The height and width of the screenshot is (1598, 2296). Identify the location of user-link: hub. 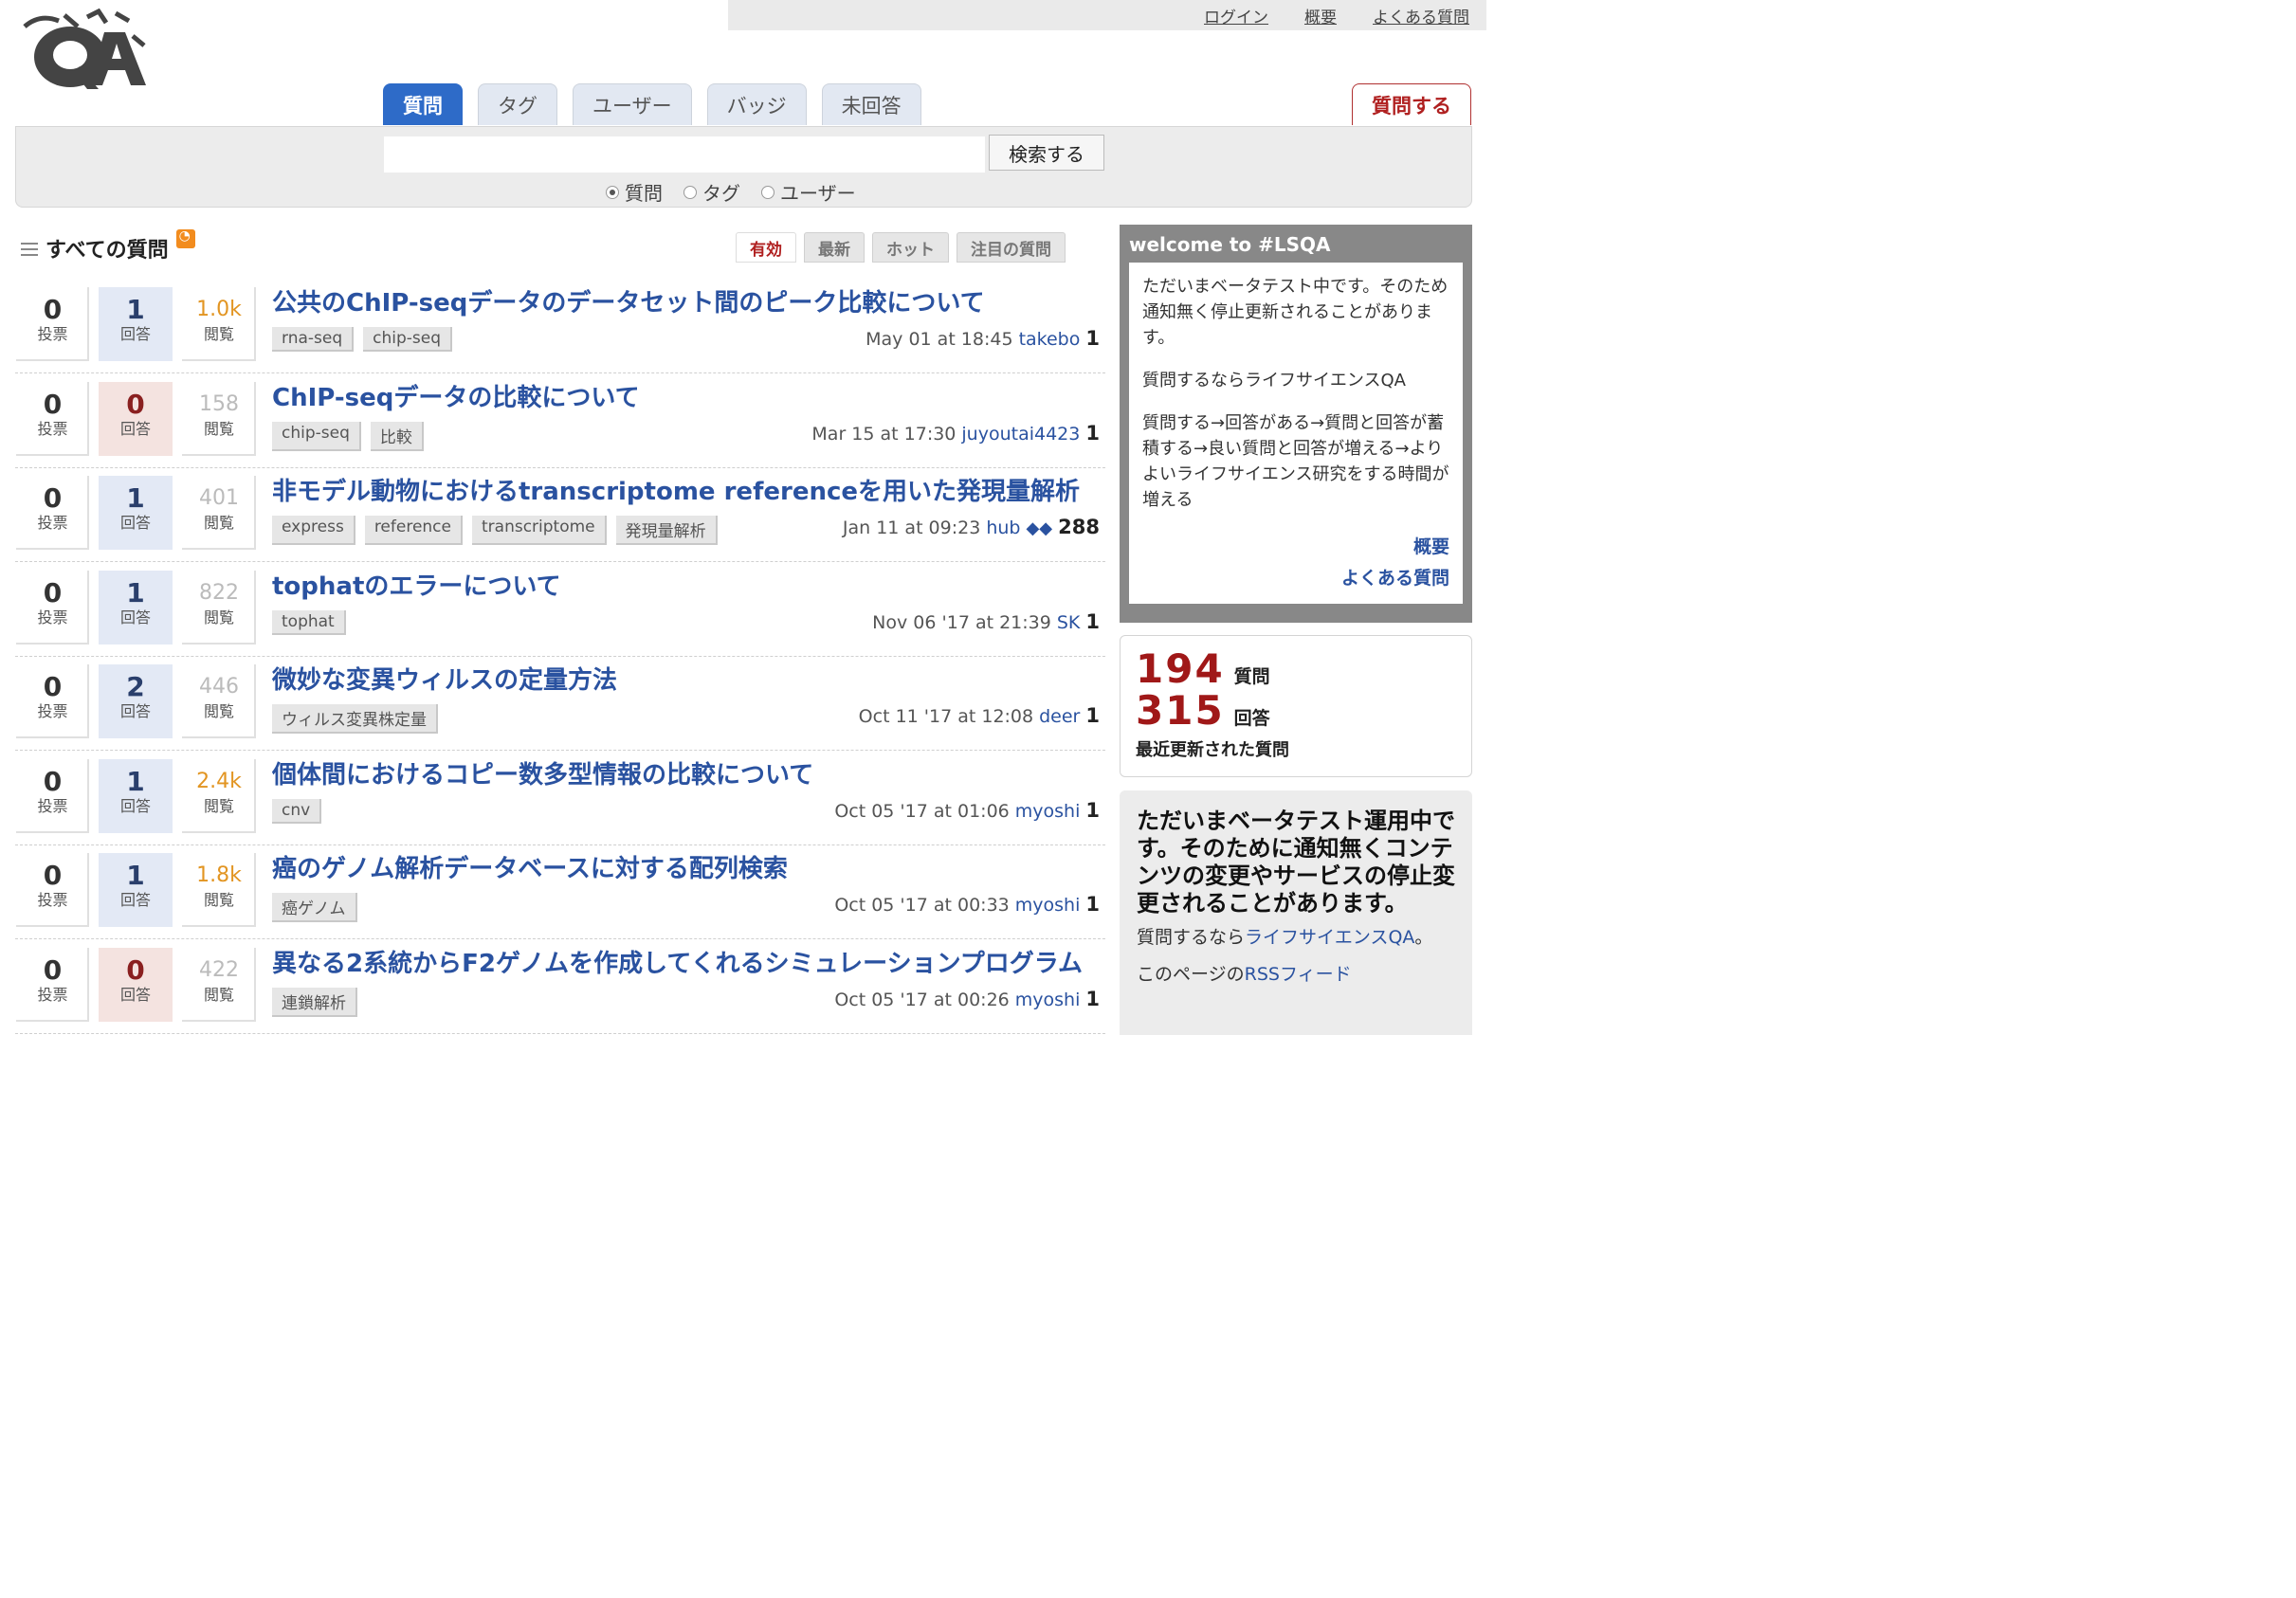
(1003, 528).